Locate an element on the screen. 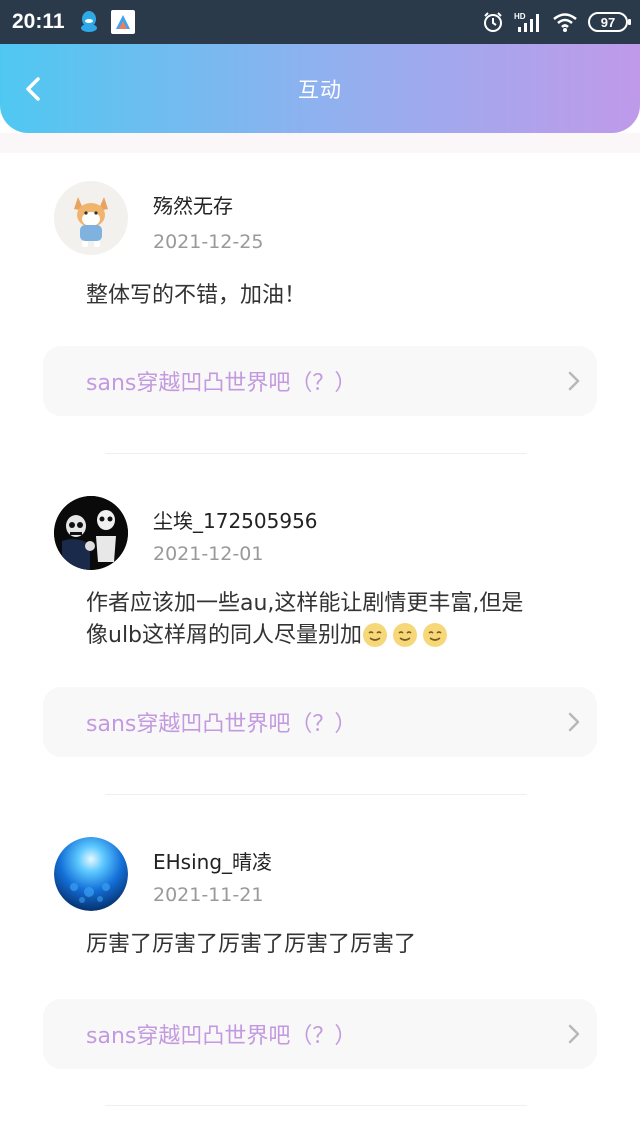 This screenshot has width=640, height=1138. battery-level: 97 is located at coordinates (608, 22).